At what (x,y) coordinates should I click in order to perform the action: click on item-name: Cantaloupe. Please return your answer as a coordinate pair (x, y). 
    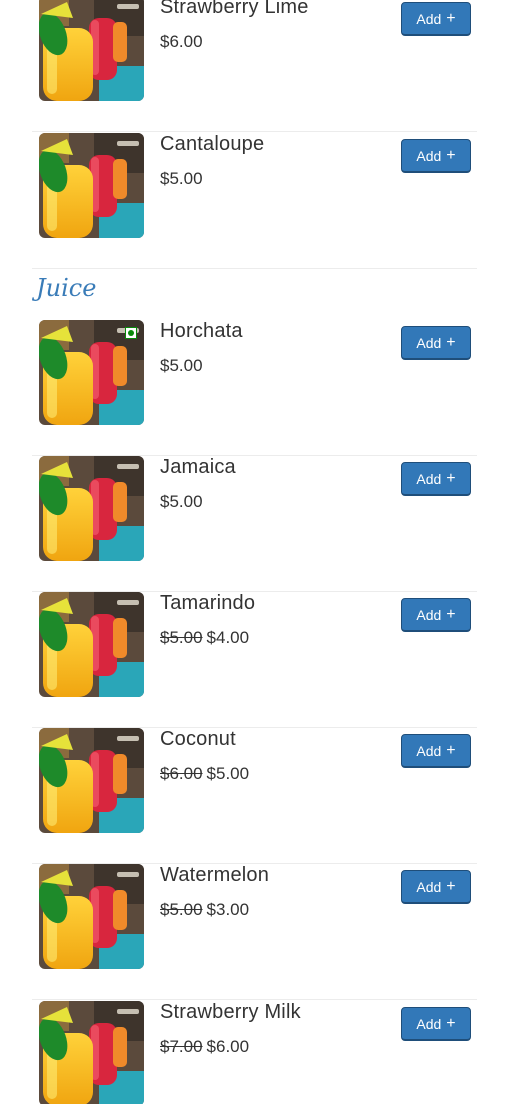
    Looking at the image, I should click on (212, 144).